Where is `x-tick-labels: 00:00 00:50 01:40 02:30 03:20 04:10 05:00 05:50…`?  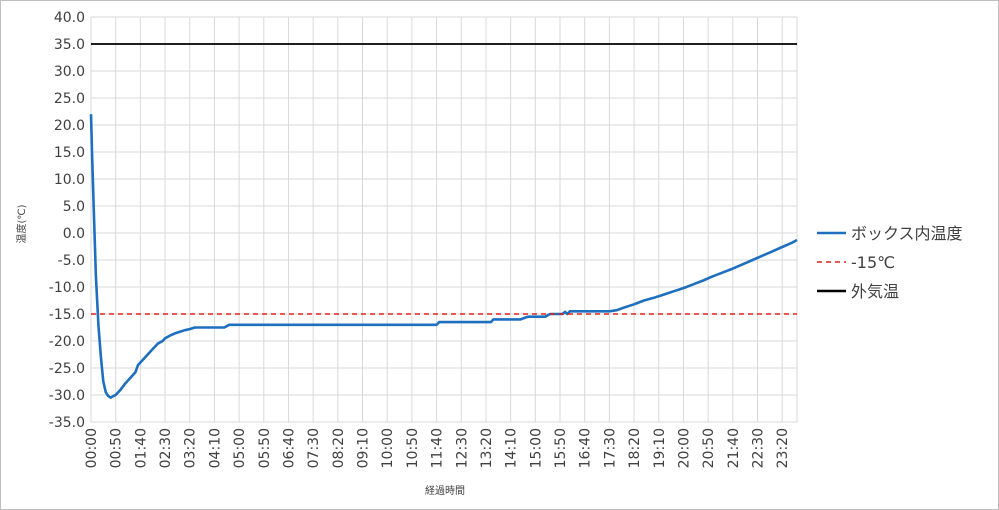 x-tick-labels: 00:00 00:50 01:40 02:30 03:20 04:10 05:00 05:50… is located at coordinates (437, 448).